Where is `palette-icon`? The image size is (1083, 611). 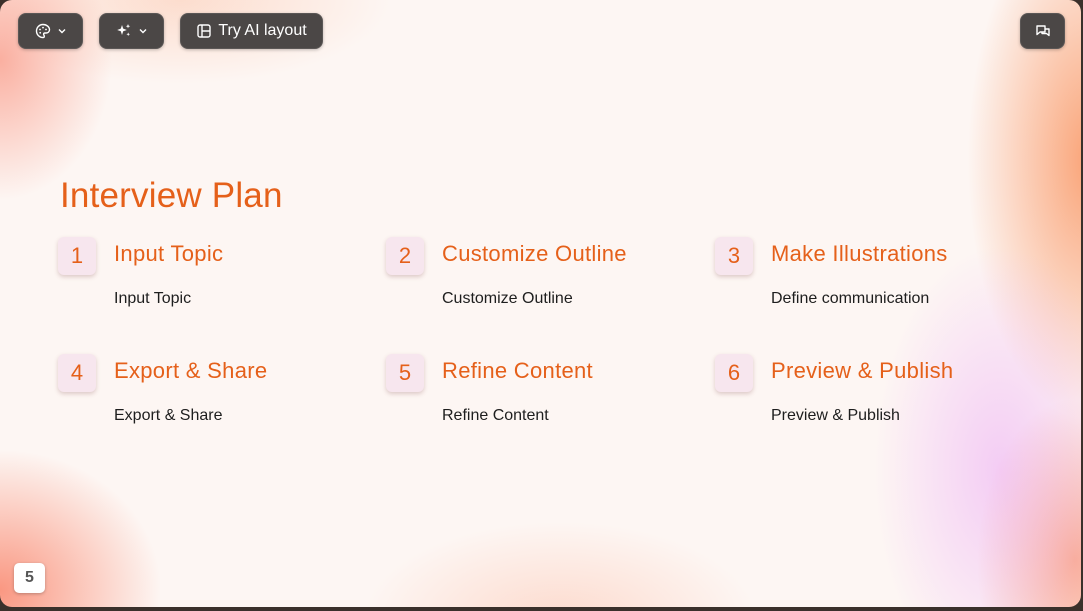
palette-icon is located at coordinates (43, 31).